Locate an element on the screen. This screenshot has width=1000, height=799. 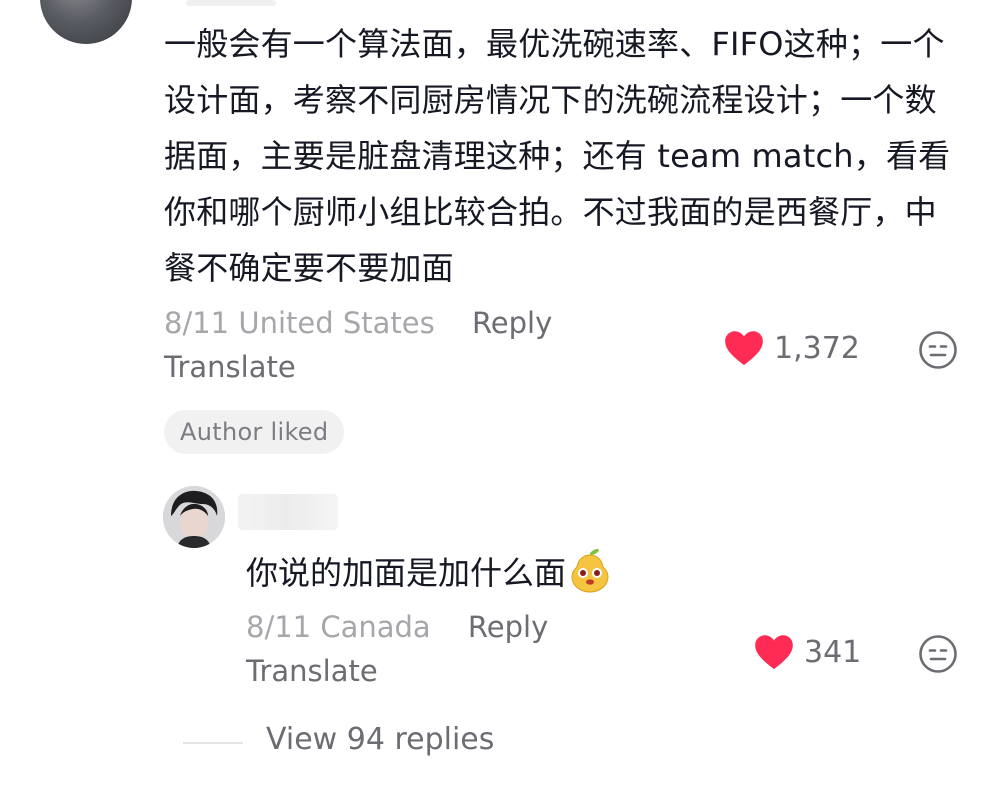
reply-location: Canada is located at coordinates (375, 627).